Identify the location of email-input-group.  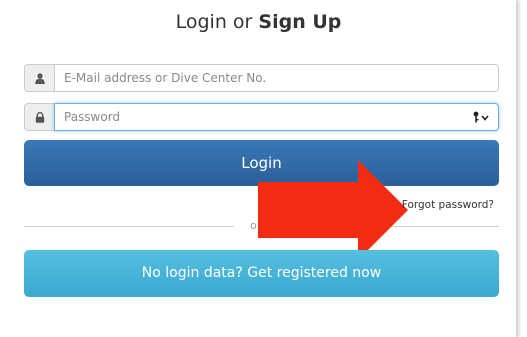
(261, 78).